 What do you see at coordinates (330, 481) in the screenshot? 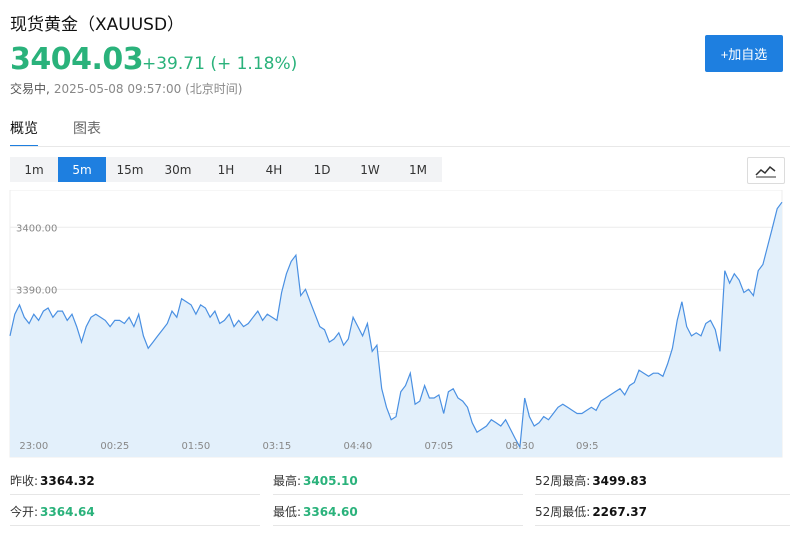
I see `stat-value: 3405.10` at bounding box center [330, 481].